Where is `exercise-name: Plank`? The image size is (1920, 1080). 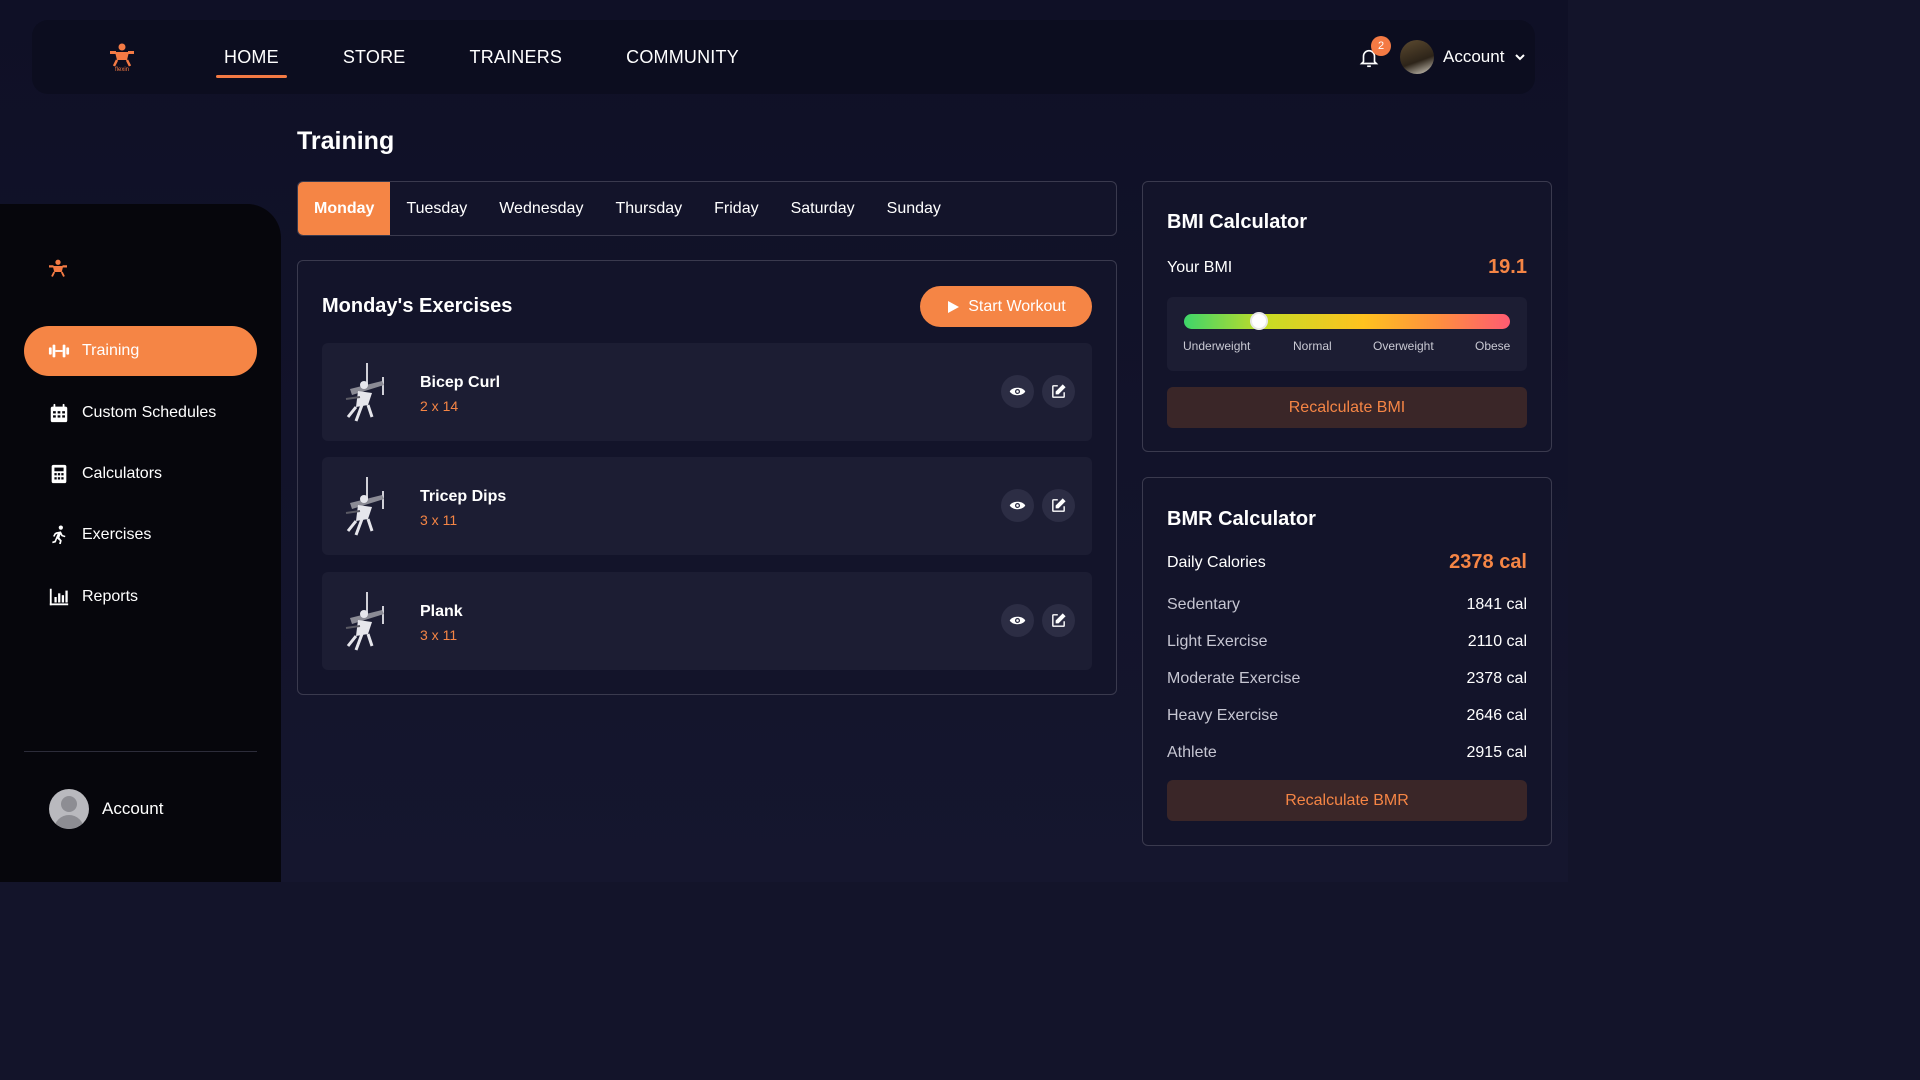
exercise-name: Plank is located at coordinates (441, 611).